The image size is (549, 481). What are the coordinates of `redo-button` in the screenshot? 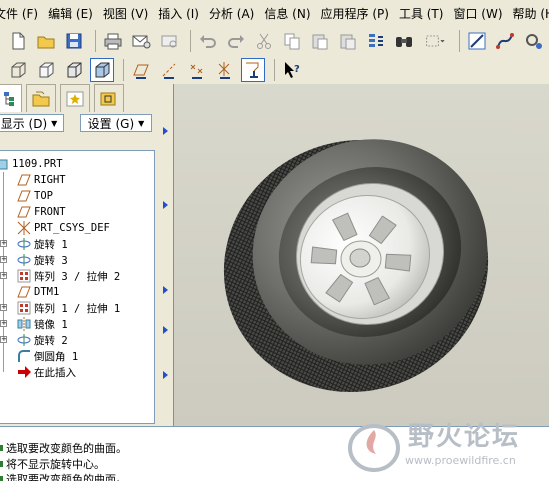 It's located at (236, 41).